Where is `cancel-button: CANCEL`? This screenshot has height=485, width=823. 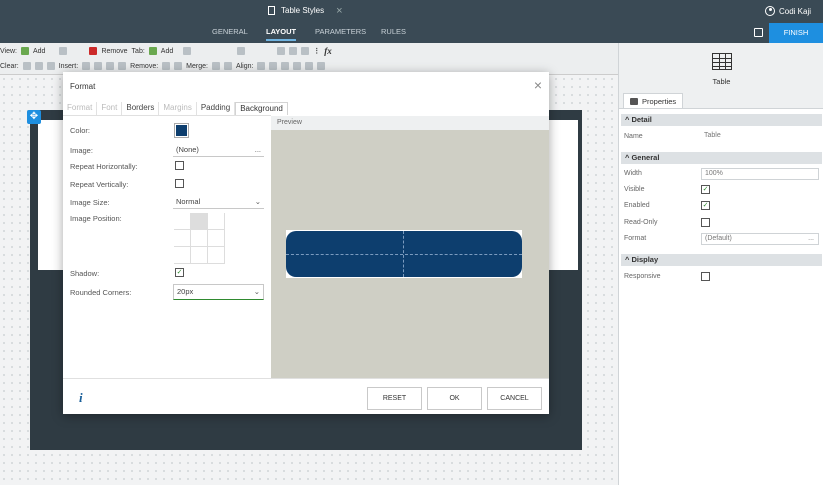 cancel-button: CANCEL is located at coordinates (514, 398).